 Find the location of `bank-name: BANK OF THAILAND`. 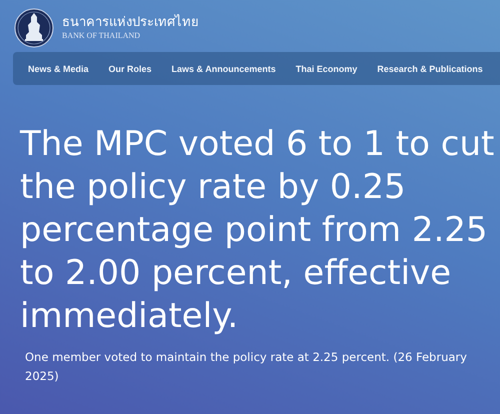

bank-name: BANK OF THAILAND is located at coordinates (102, 36).